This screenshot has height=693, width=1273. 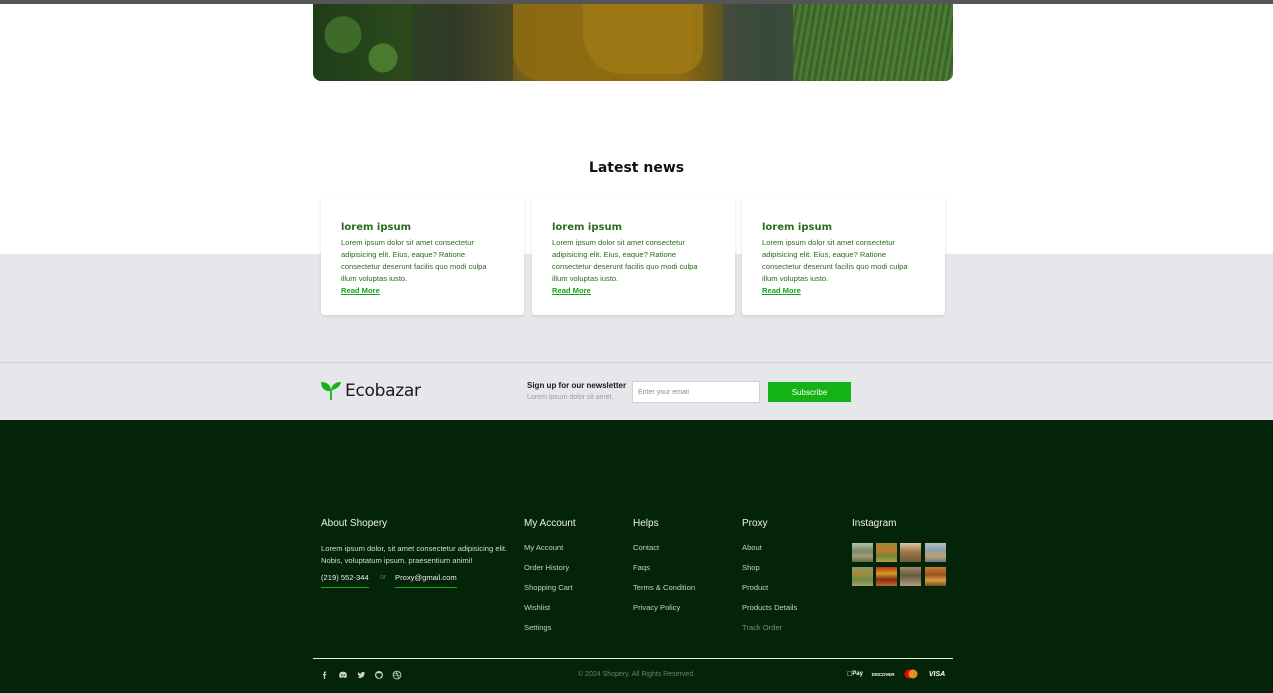 I want to click on brand-name: Ecobazar, so click(x=383, y=391).